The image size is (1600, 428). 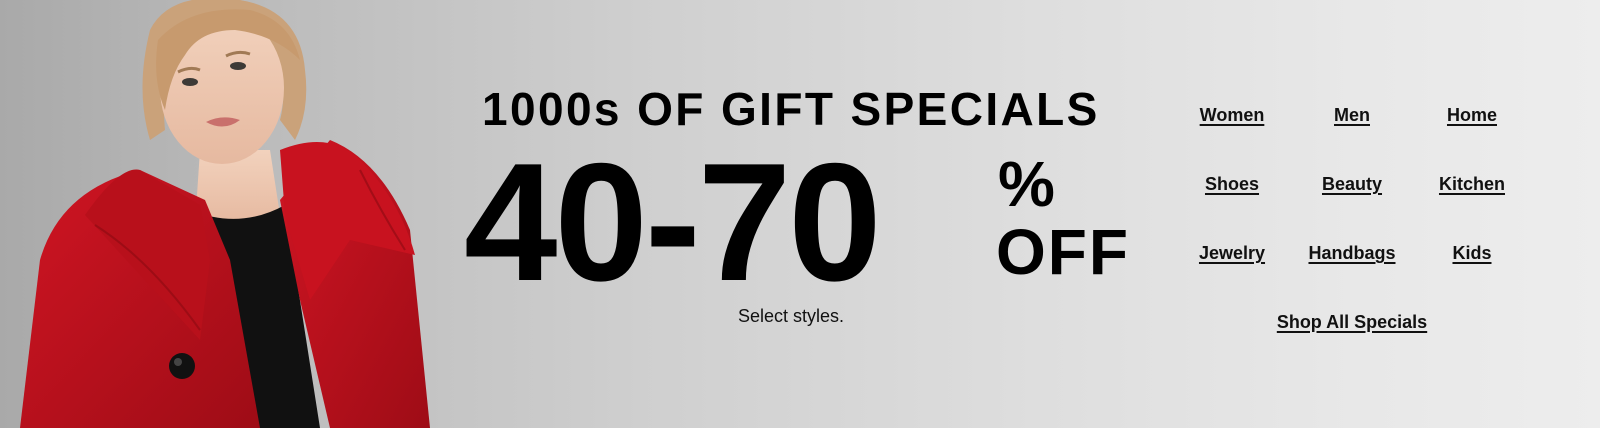 What do you see at coordinates (1026, 184) in the screenshot?
I see `percent-sign: %` at bounding box center [1026, 184].